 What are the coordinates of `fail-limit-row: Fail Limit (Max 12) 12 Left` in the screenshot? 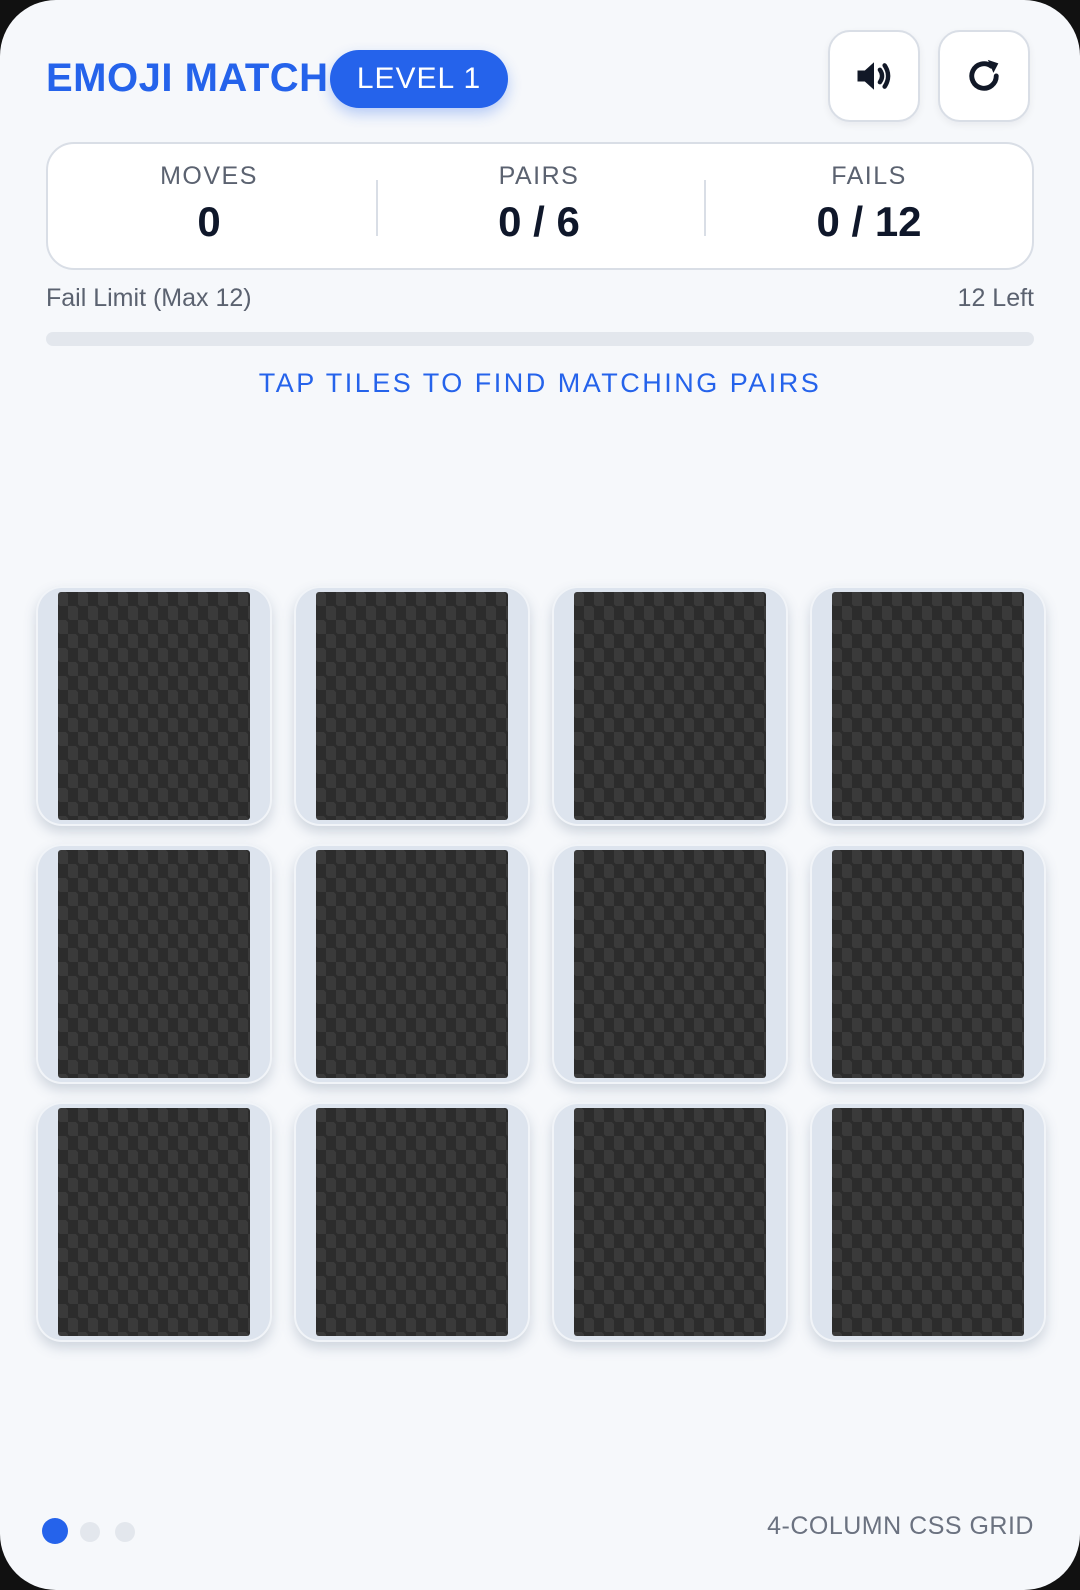 It's located at (540, 302).